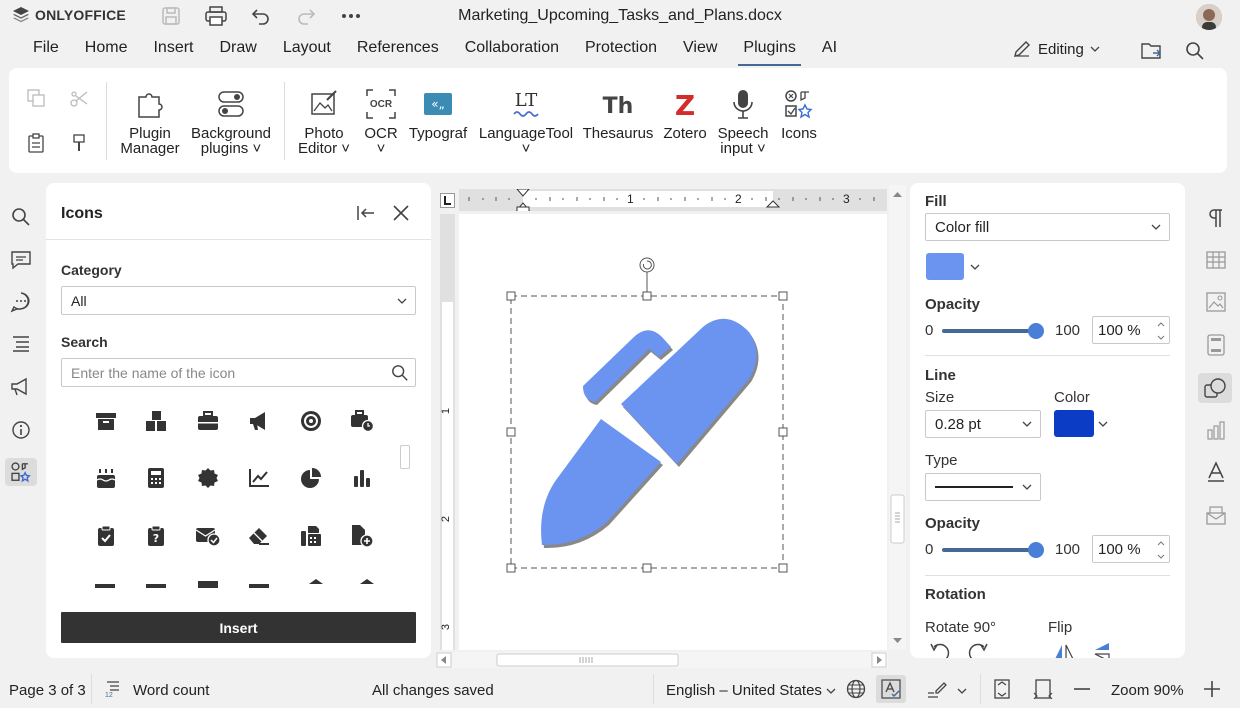 This screenshot has height=708, width=1240. What do you see at coordinates (1036, 331) in the screenshot?
I see `fill-opacity-slider-knob` at bounding box center [1036, 331].